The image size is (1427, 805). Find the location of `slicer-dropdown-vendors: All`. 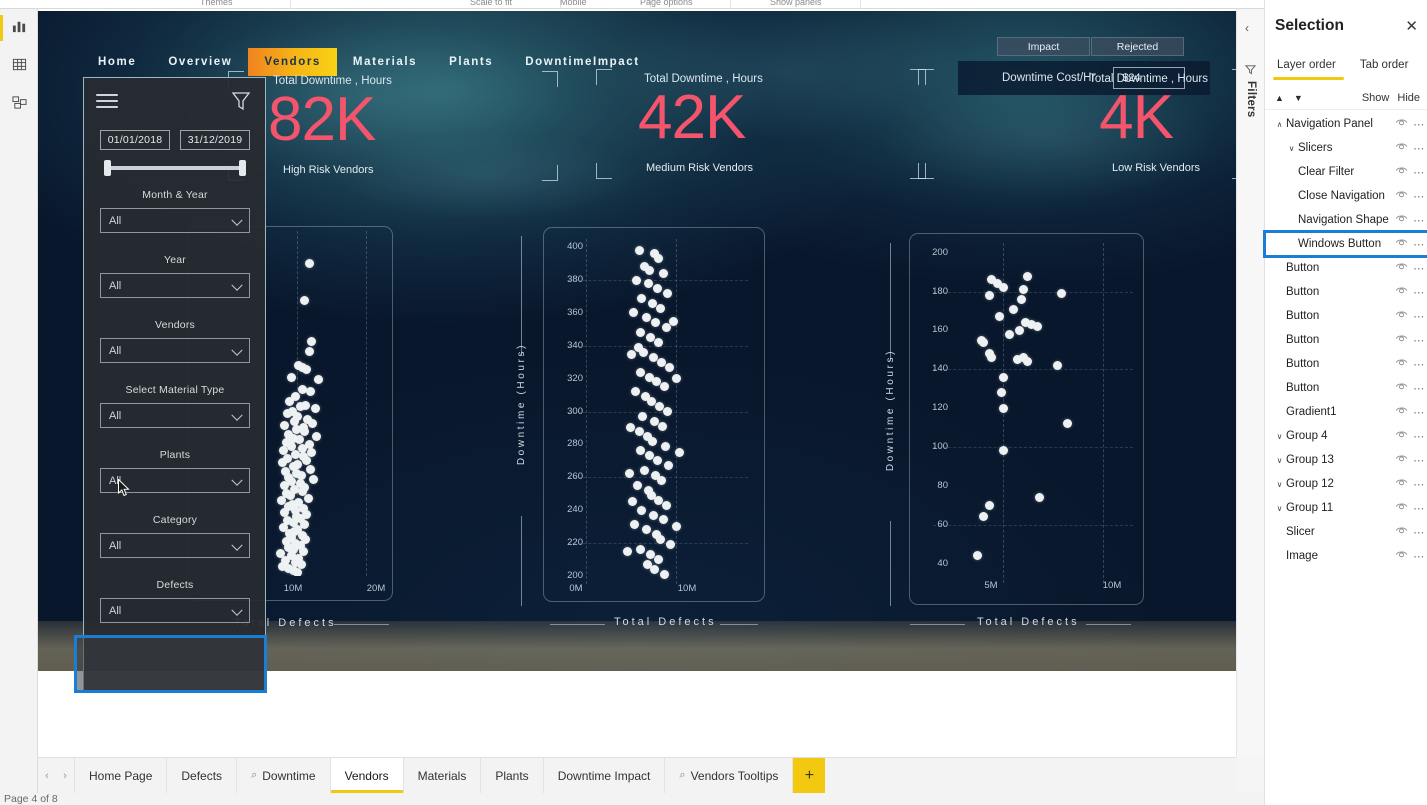

slicer-dropdown-vendors: All is located at coordinates (175, 350).